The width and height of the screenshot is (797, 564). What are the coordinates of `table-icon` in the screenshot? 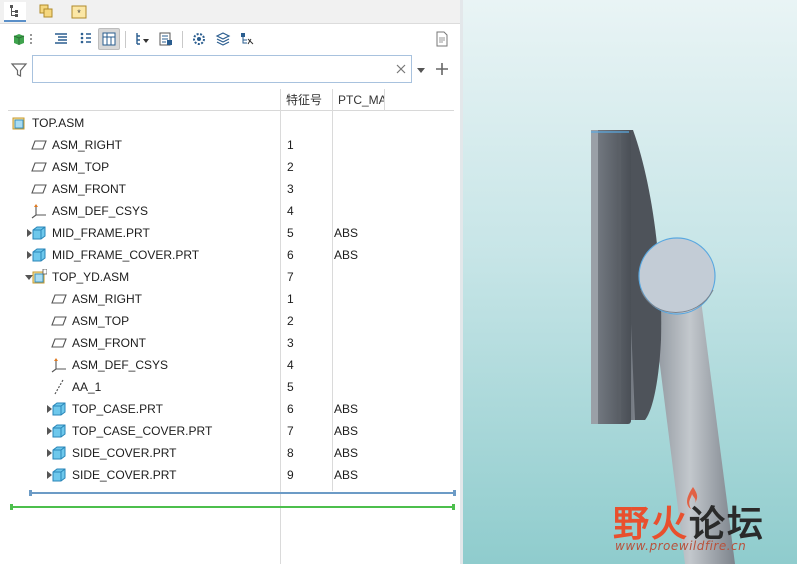 It's located at (109, 39).